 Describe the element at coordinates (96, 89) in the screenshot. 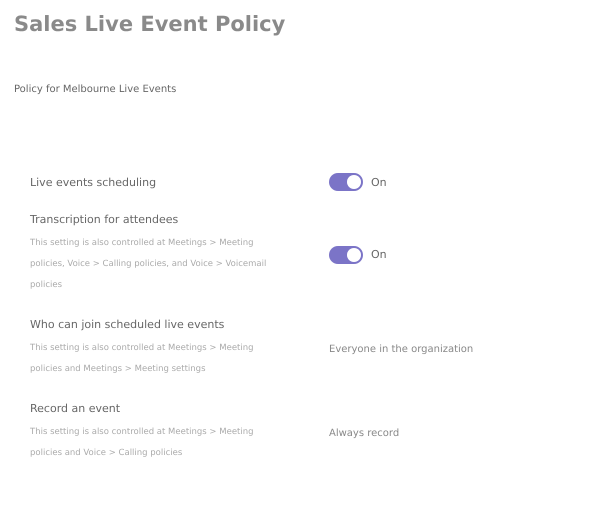

I see `policy-description: Policy for Melbourne Live Events` at that location.